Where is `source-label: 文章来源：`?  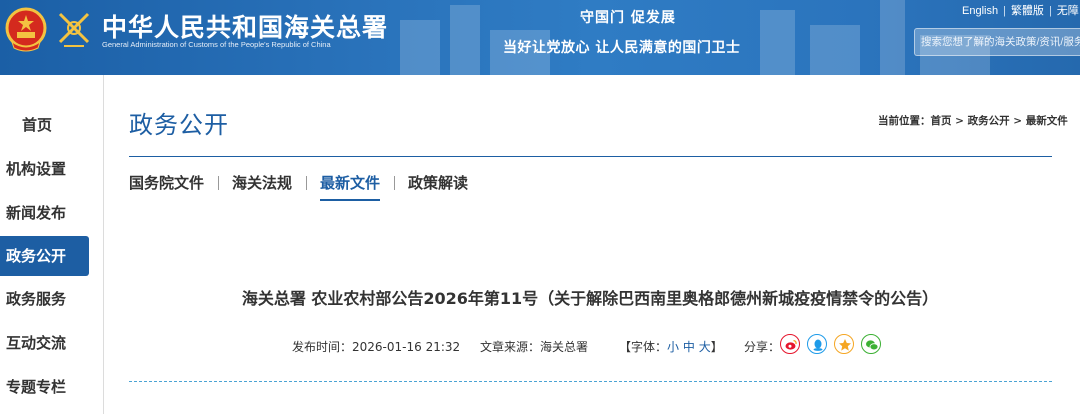
source-label: 文章来源： is located at coordinates (510, 347).